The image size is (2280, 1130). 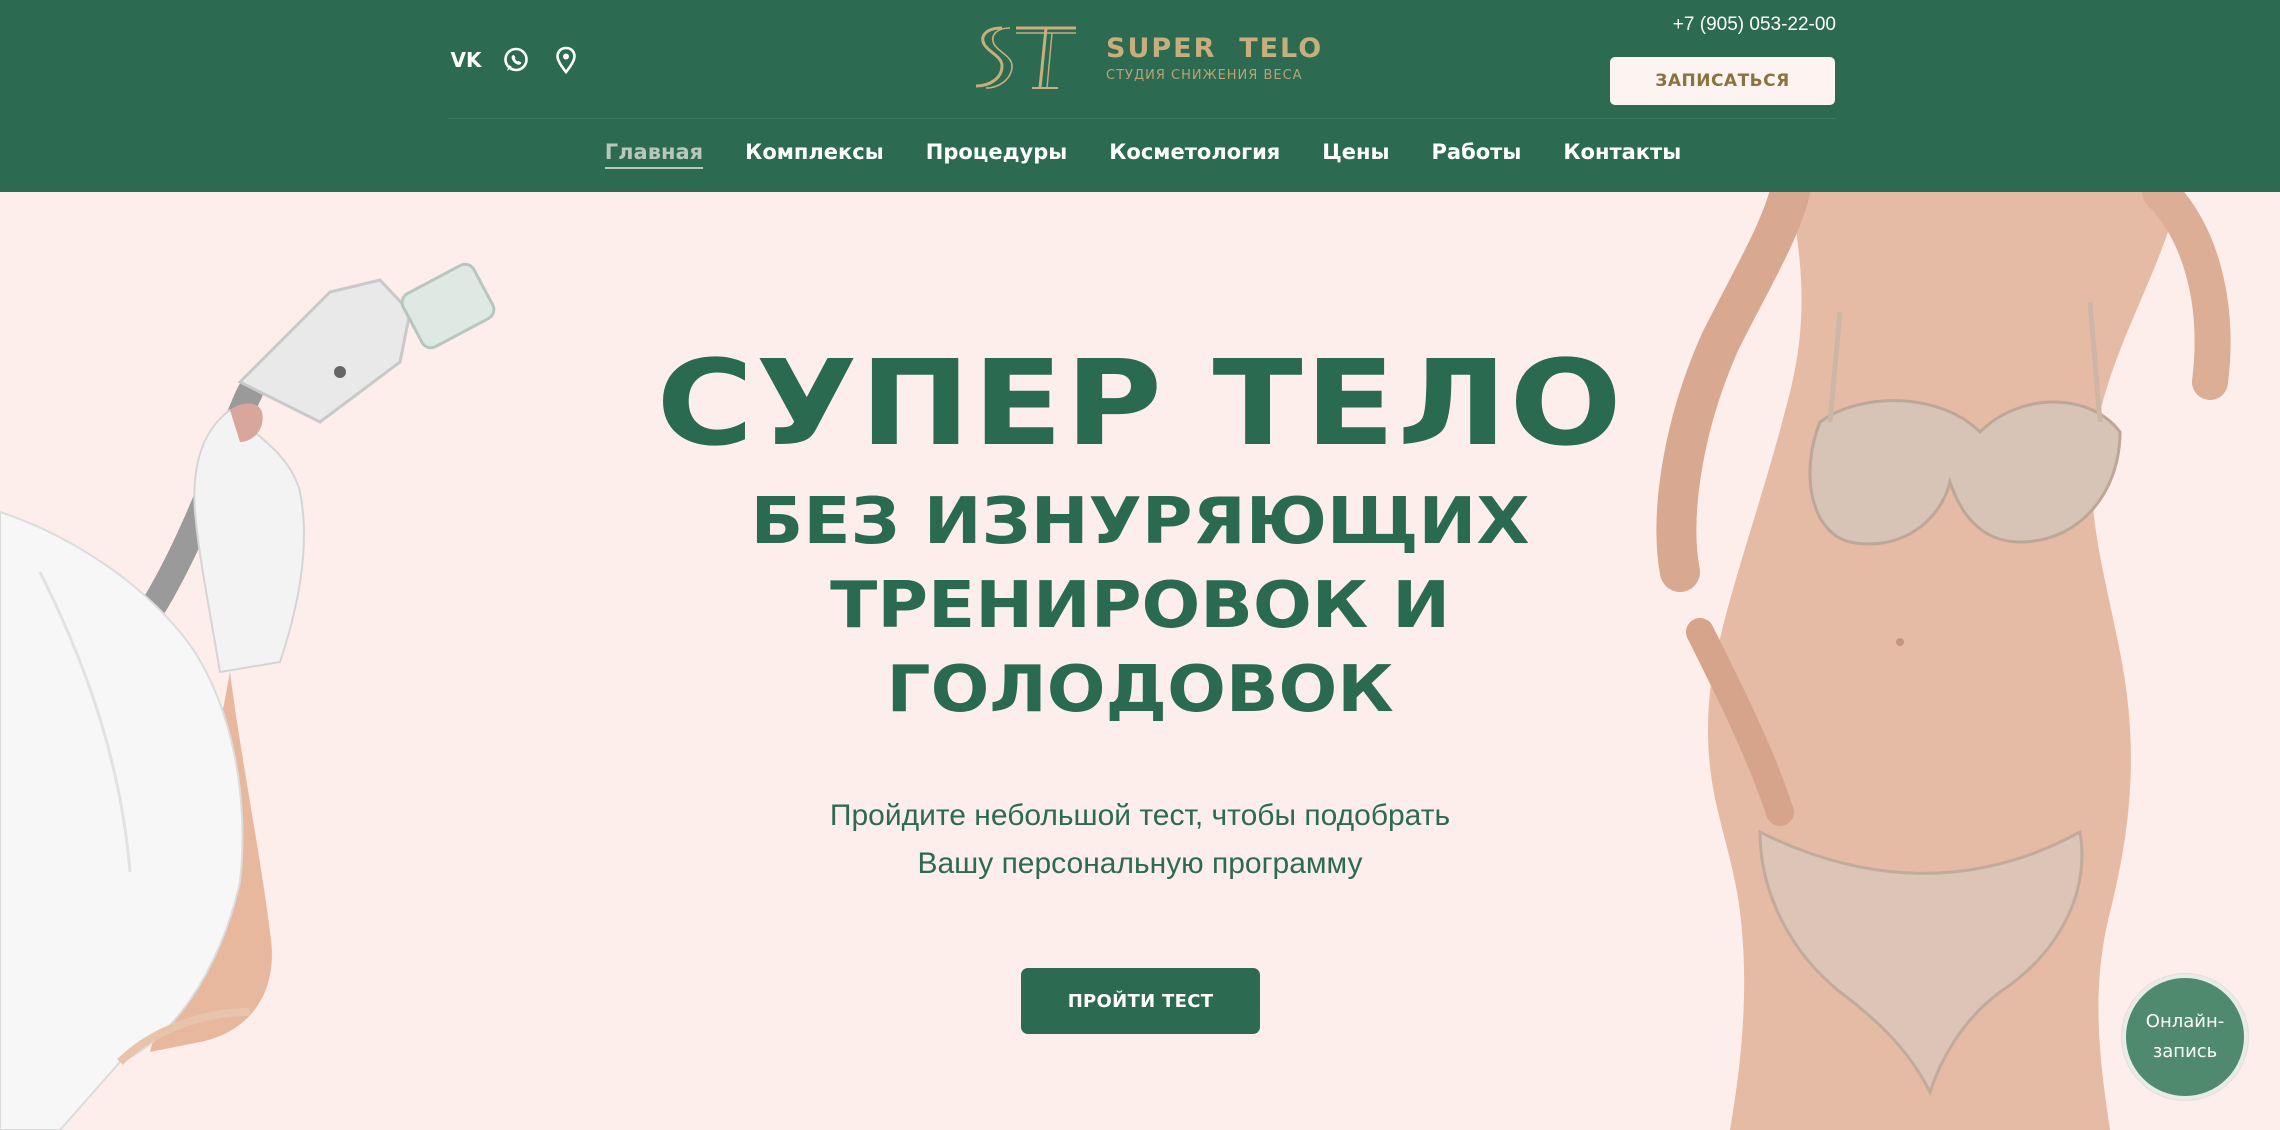 What do you see at coordinates (1477, 154) in the screenshot?
I see `nav-item-works: Работы` at bounding box center [1477, 154].